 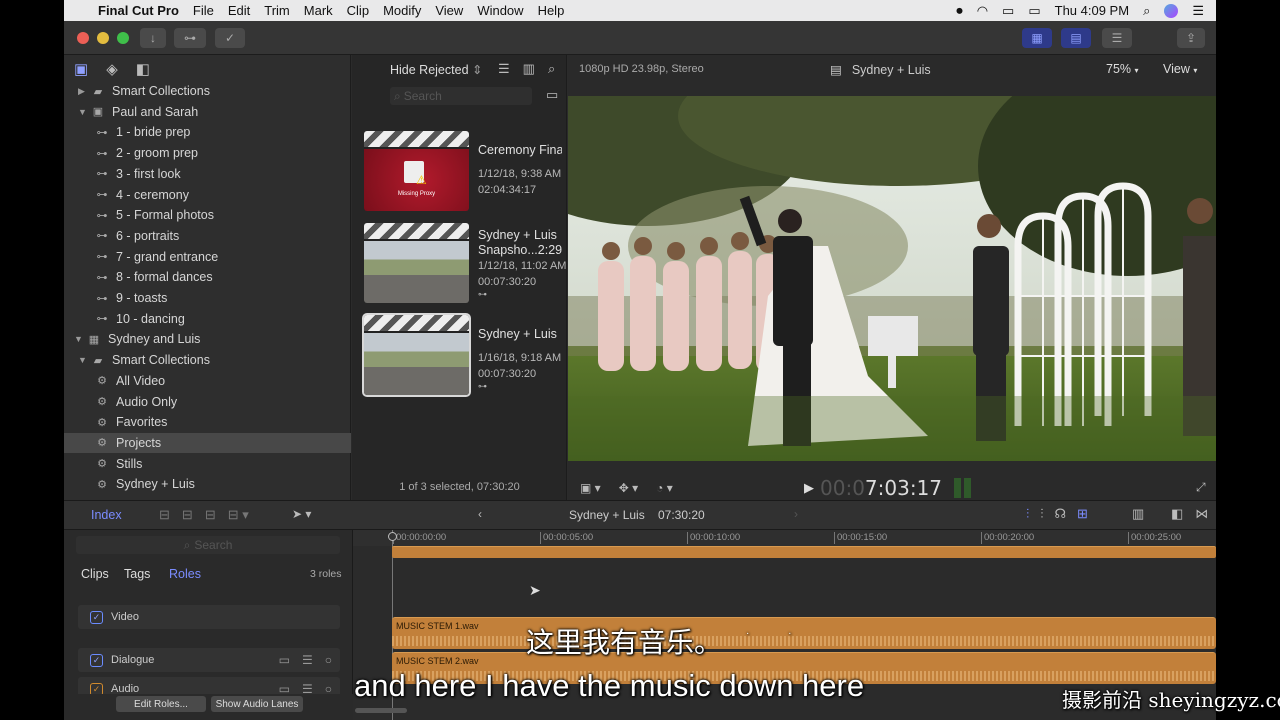 What do you see at coordinates (207, 174) in the screenshot?
I see `library-item: ⊶ 3 - first look` at bounding box center [207, 174].